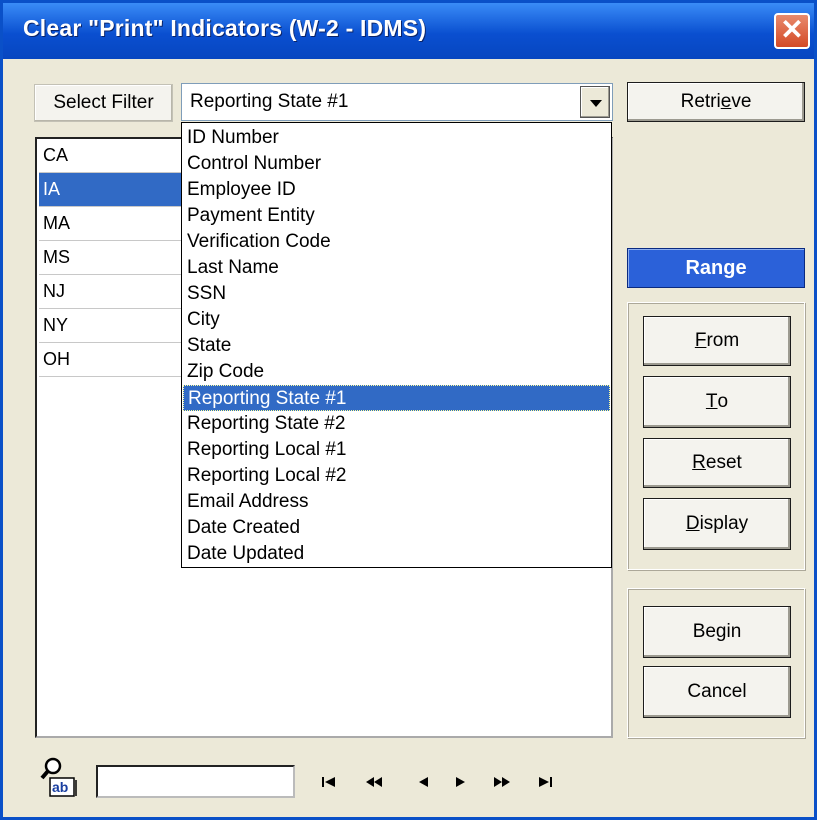 The image size is (817, 820). I want to click on retrieve-label-part: ve, so click(741, 101).